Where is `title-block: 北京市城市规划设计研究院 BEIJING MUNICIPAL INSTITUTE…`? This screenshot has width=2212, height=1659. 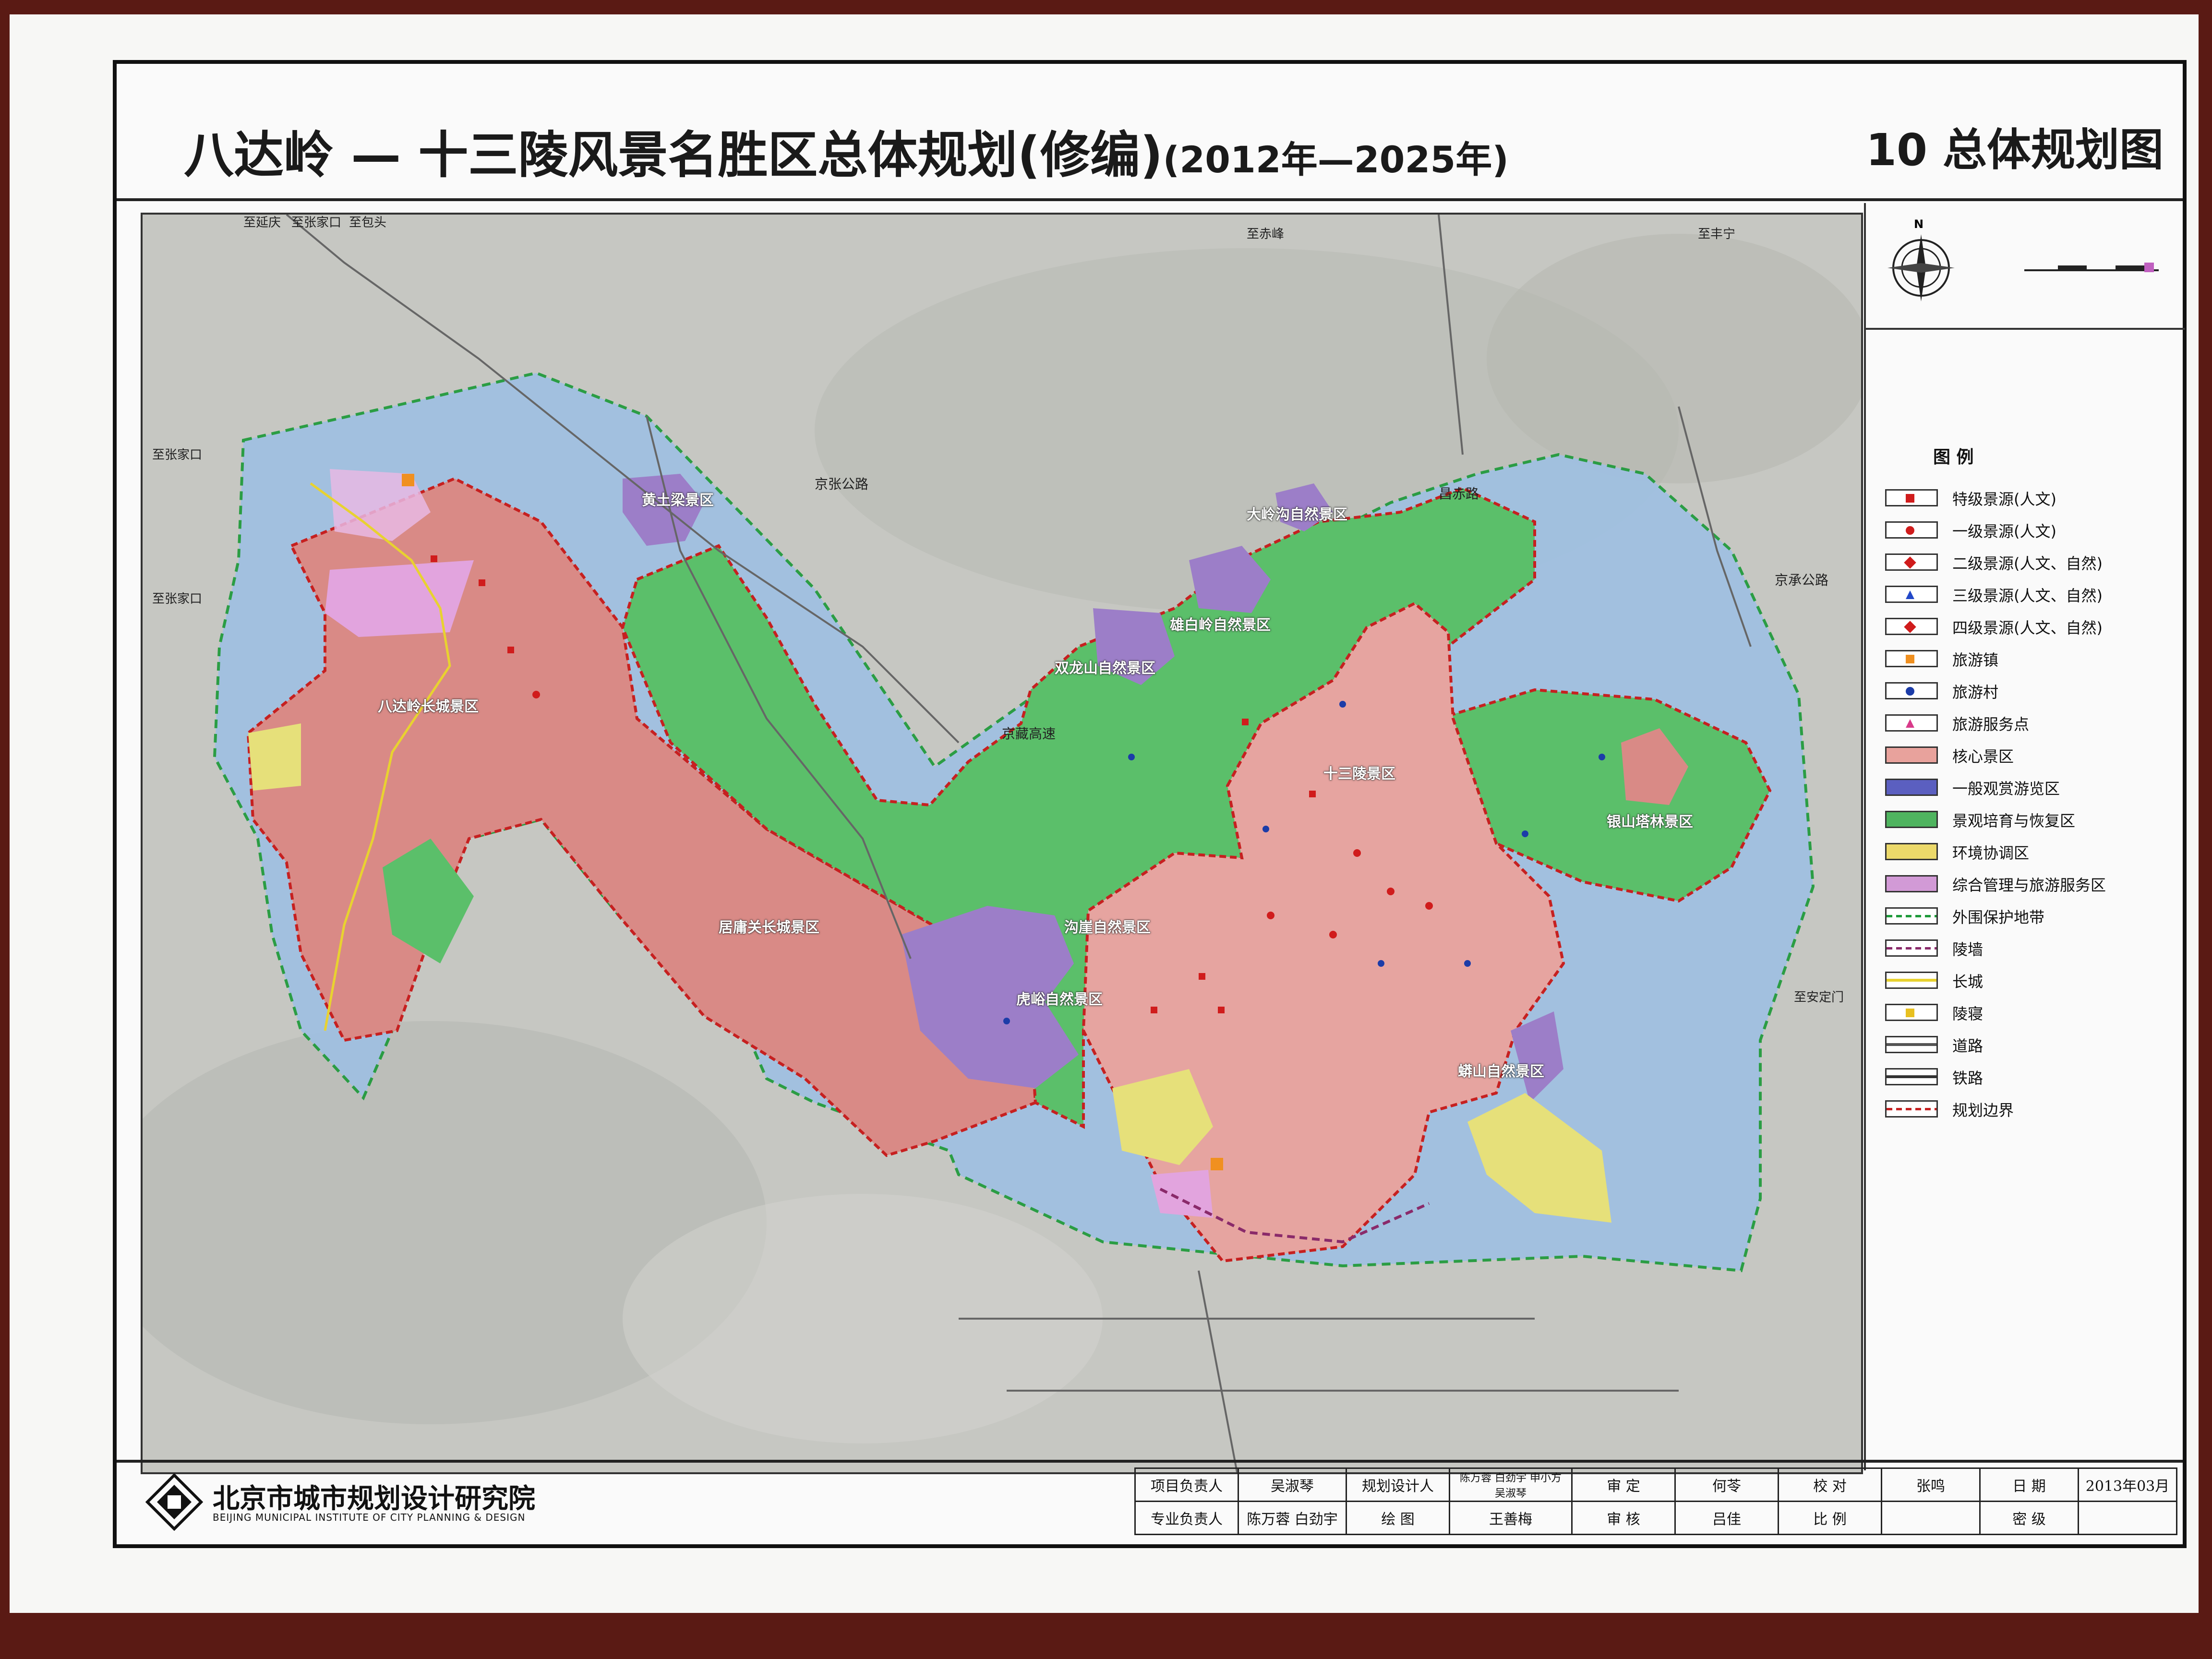 title-block: 北京市城市规划设计研究院 BEIJING MUNICIPAL INSTITUTE… is located at coordinates (1150, 1502).